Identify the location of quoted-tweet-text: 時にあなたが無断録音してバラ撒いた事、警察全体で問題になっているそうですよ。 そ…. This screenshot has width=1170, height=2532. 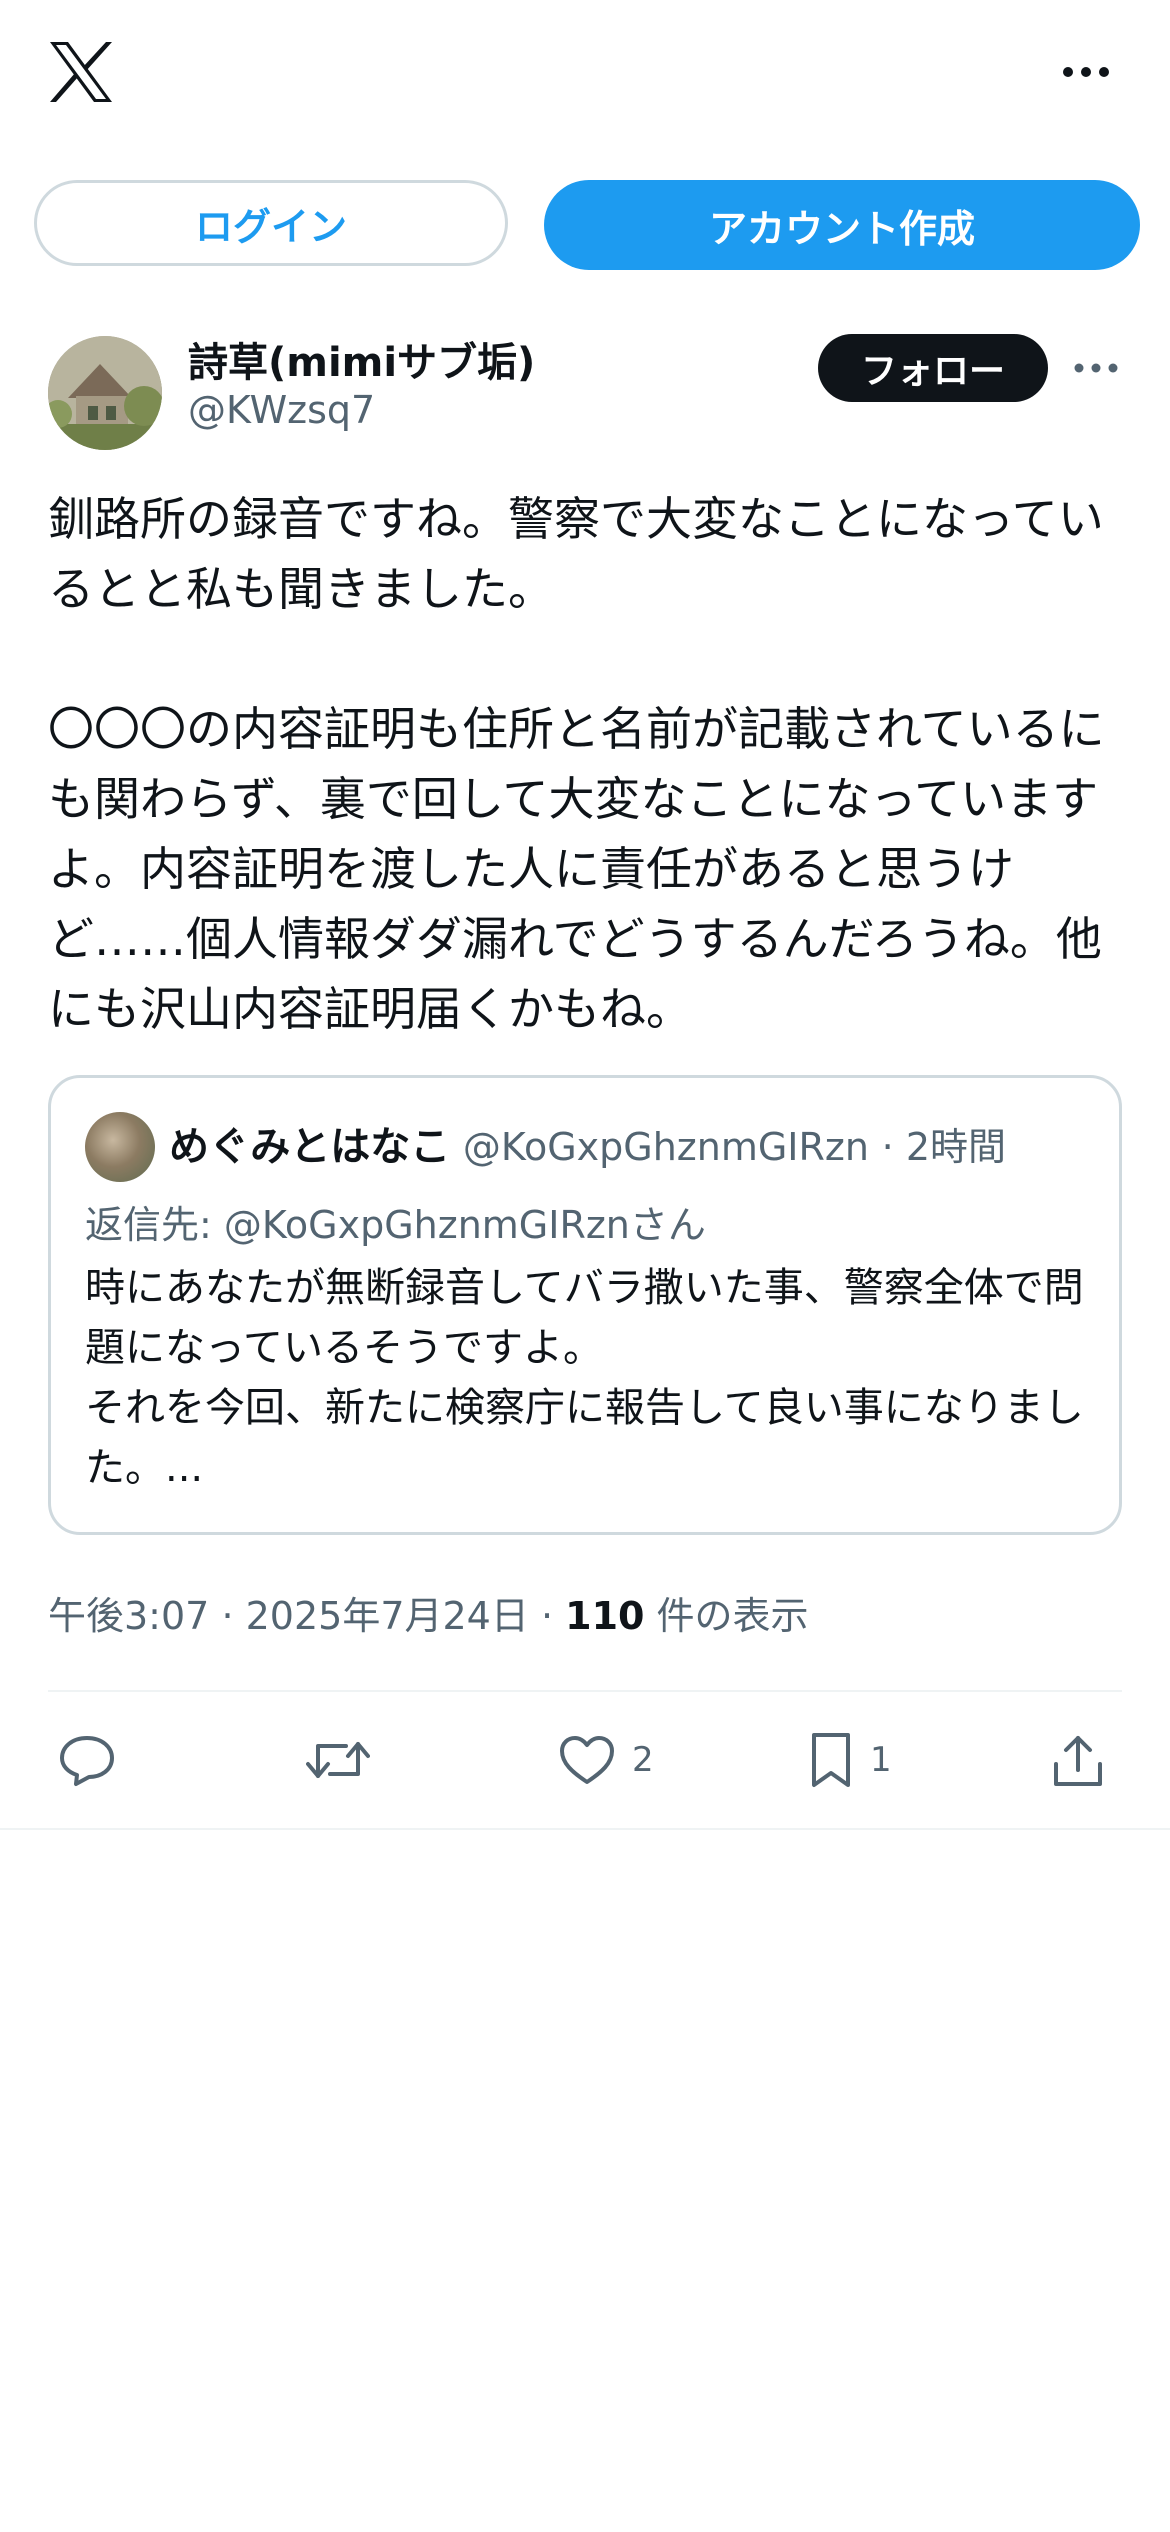
(584, 1378).